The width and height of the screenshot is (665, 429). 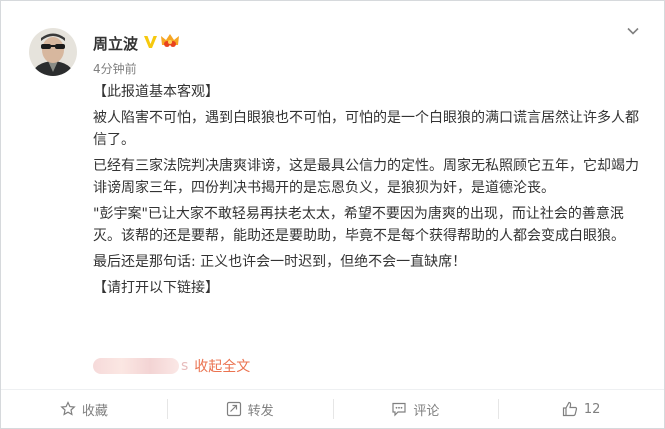 What do you see at coordinates (581, 409) in the screenshot?
I see `like-button: 12` at bounding box center [581, 409].